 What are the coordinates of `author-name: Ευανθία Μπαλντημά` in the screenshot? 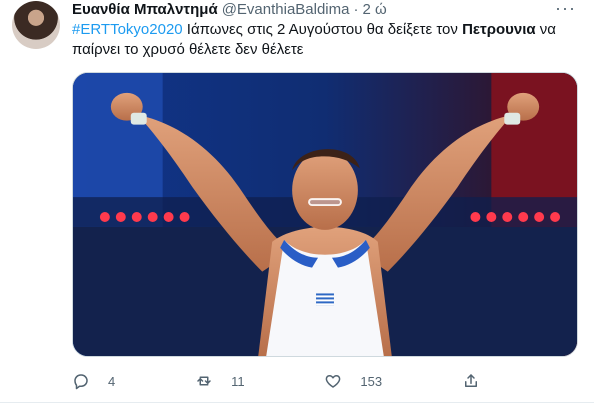 It's located at (145, 9).